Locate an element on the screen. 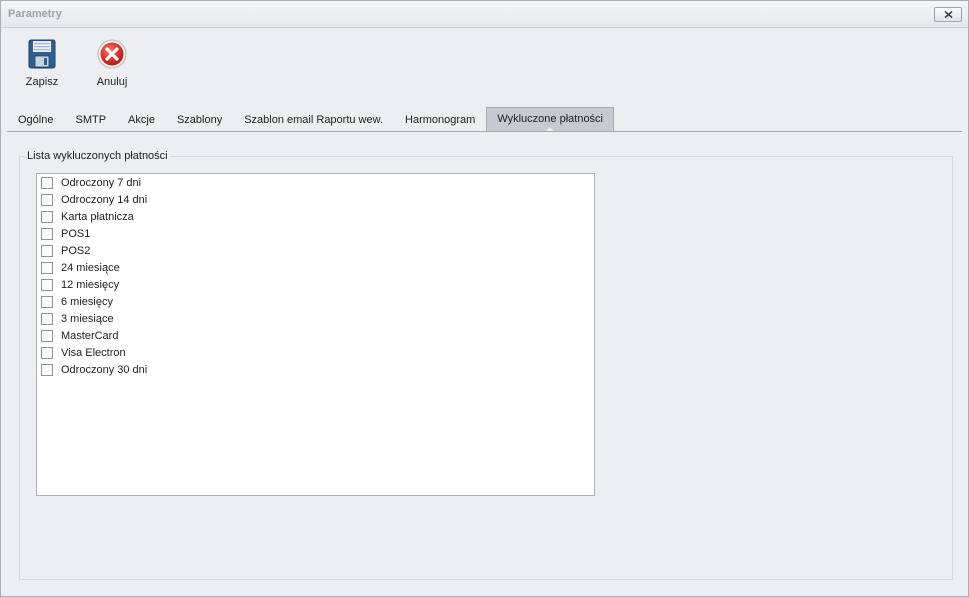 The image size is (969, 597). cancel-x-icon is located at coordinates (112, 54).